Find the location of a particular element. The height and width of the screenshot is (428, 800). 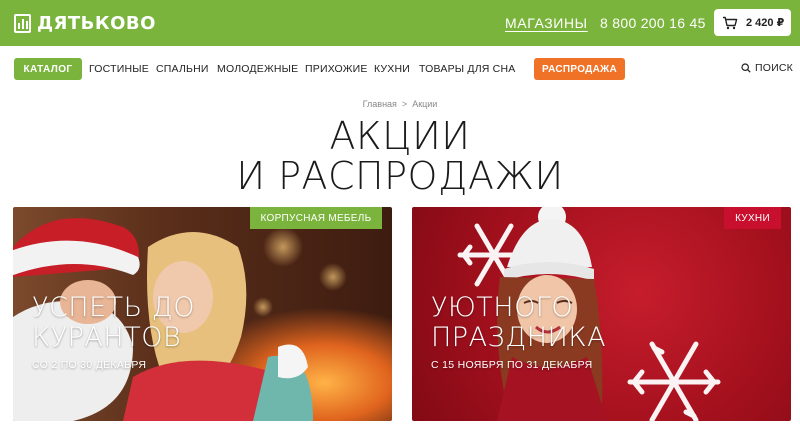

breadcrumb-home: Главная is located at coordinates (380, 104).